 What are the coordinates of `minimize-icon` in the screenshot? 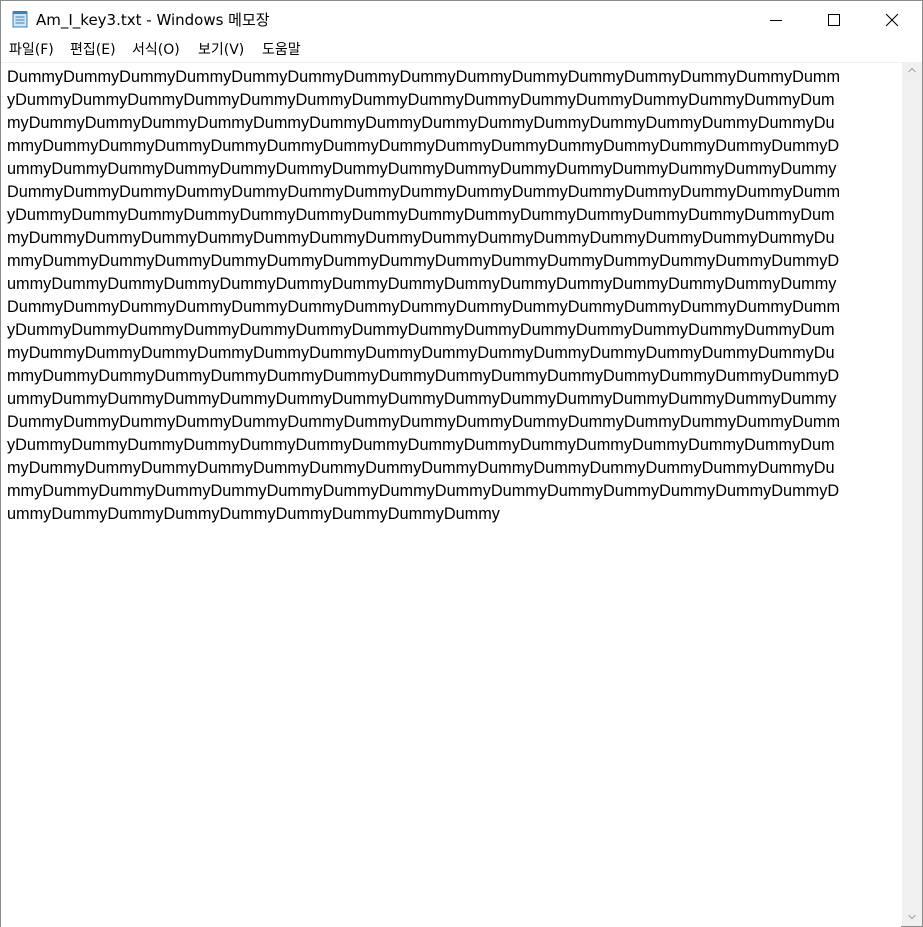 It's located at (776, 20).